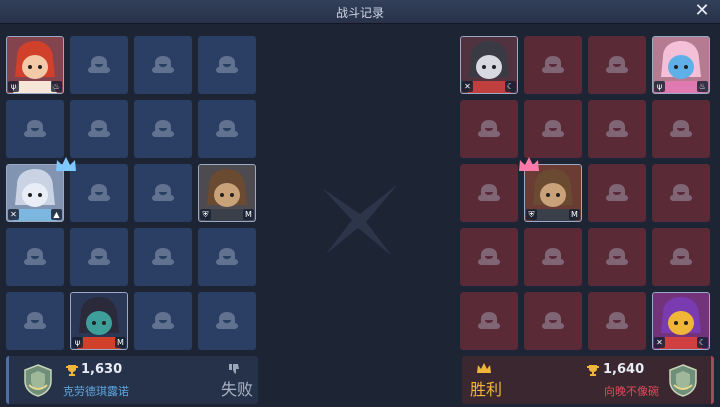  What do you see at coordinates (631, 391) in the screenshot?
I see `right-player-name: 向晚不像碗` at bounding box center [631, 391].